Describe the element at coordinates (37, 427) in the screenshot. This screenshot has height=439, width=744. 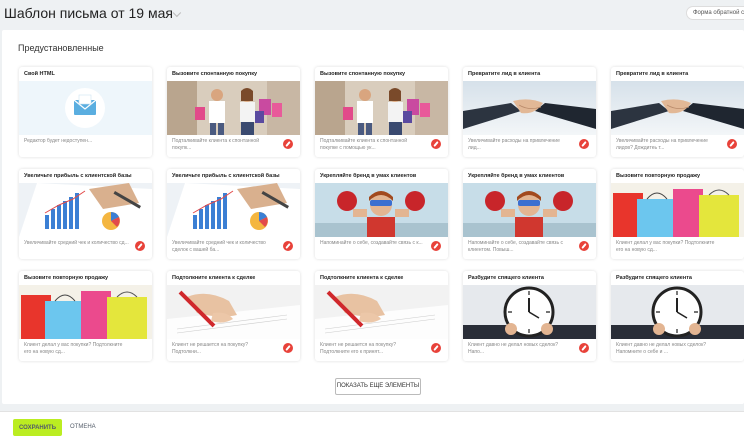
I see `save-button: СОХРАНИТЬ` at that location.